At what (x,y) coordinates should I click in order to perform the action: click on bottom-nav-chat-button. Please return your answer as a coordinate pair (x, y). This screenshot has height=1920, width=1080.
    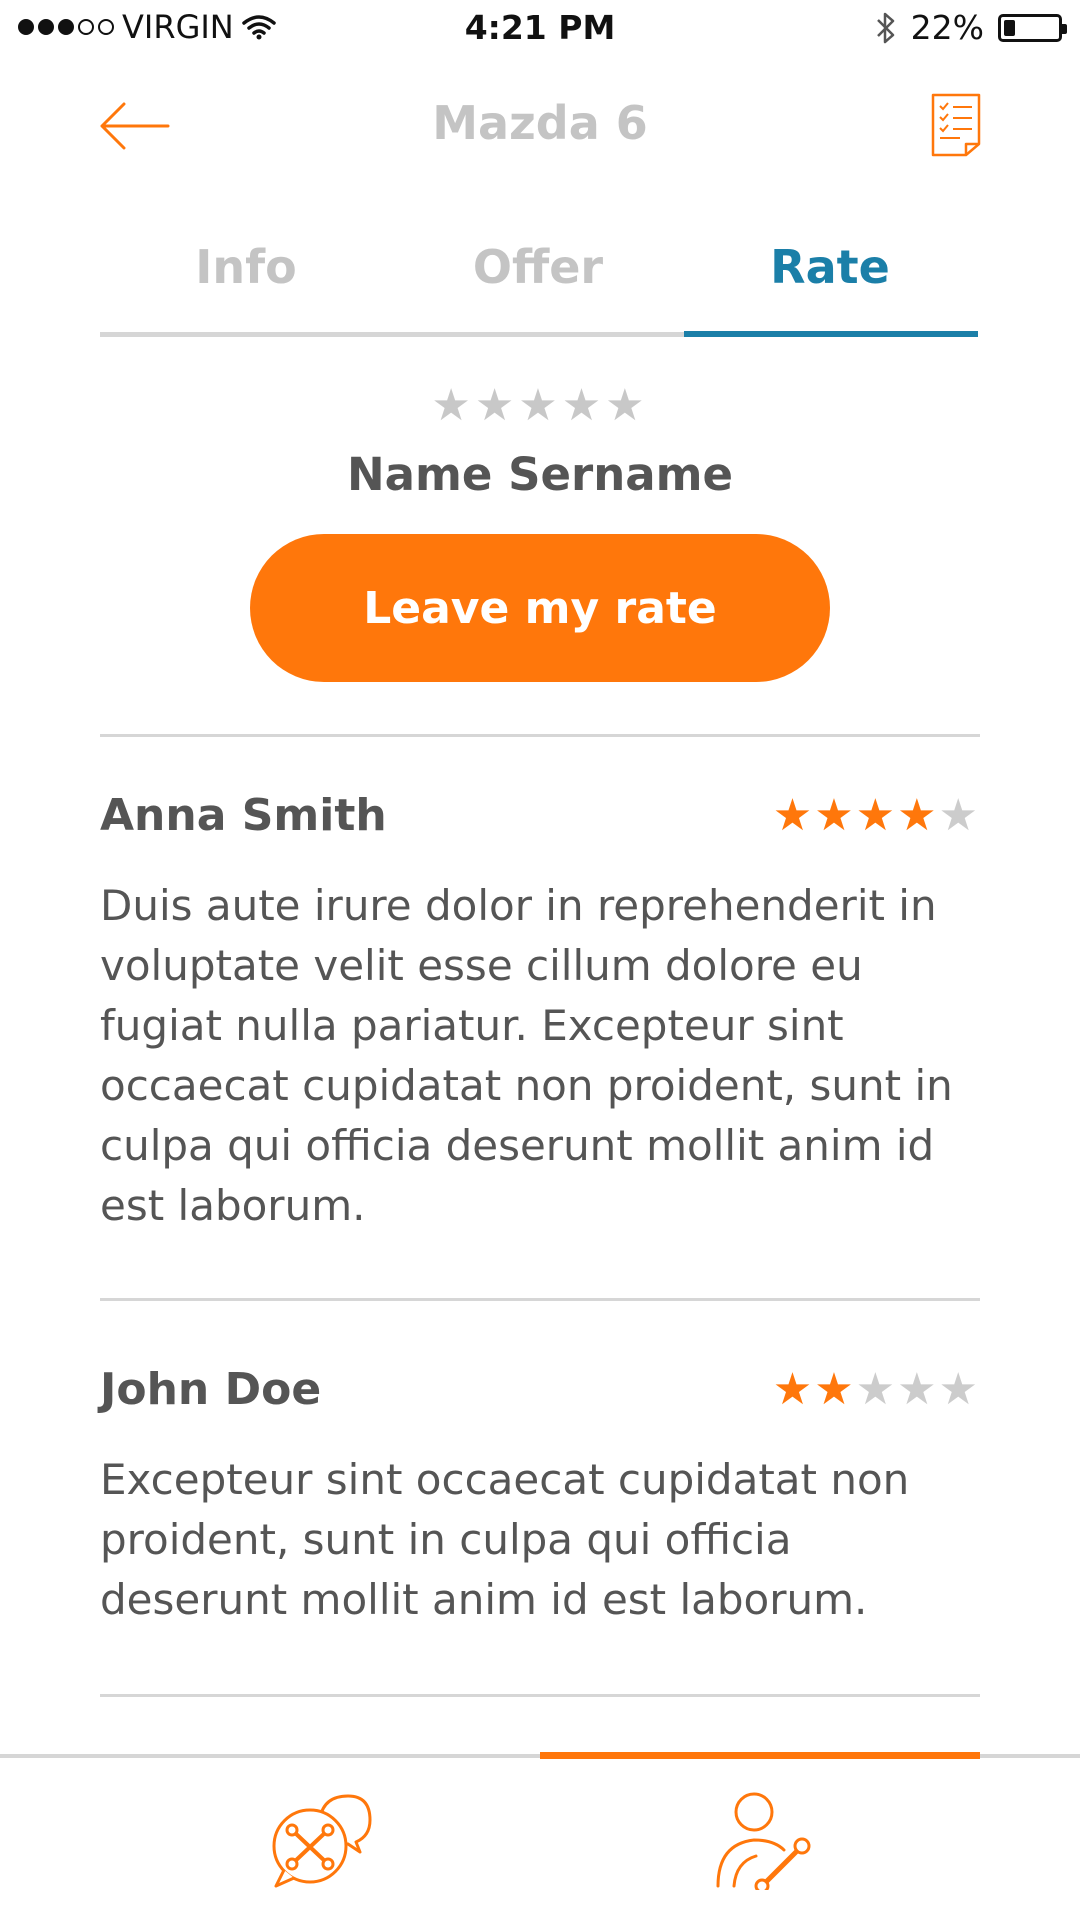
    Looking at the image, I should click on (318, 1840).